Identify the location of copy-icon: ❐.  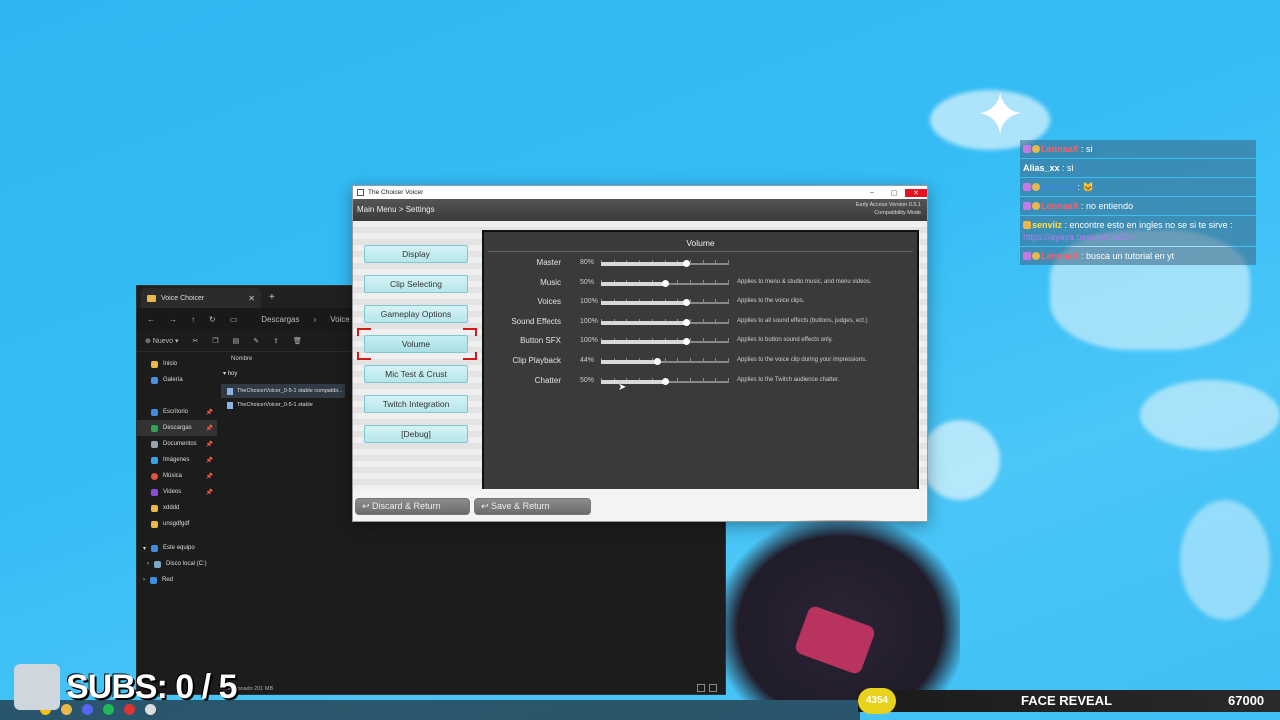
(215, 341).